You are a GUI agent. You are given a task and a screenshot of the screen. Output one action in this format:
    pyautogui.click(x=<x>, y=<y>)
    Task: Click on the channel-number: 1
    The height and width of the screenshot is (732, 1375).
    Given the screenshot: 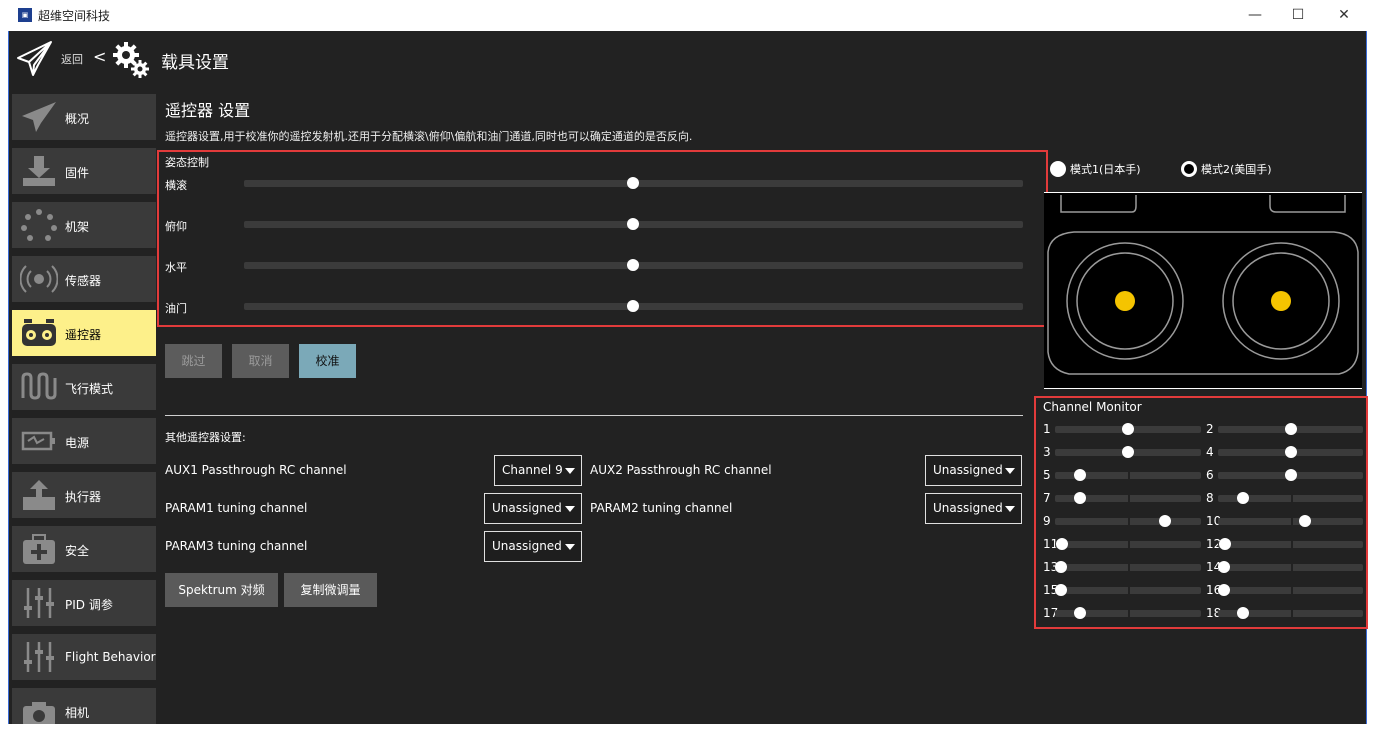 What is the action you would take?
    pyautogui.click(x=1047, y=429)
    